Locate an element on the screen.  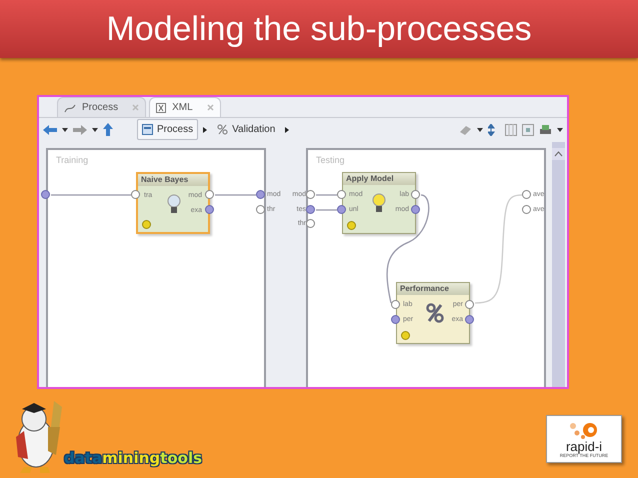
slide-title: Modeling the sub-processes is located at coordinates (319, 29).